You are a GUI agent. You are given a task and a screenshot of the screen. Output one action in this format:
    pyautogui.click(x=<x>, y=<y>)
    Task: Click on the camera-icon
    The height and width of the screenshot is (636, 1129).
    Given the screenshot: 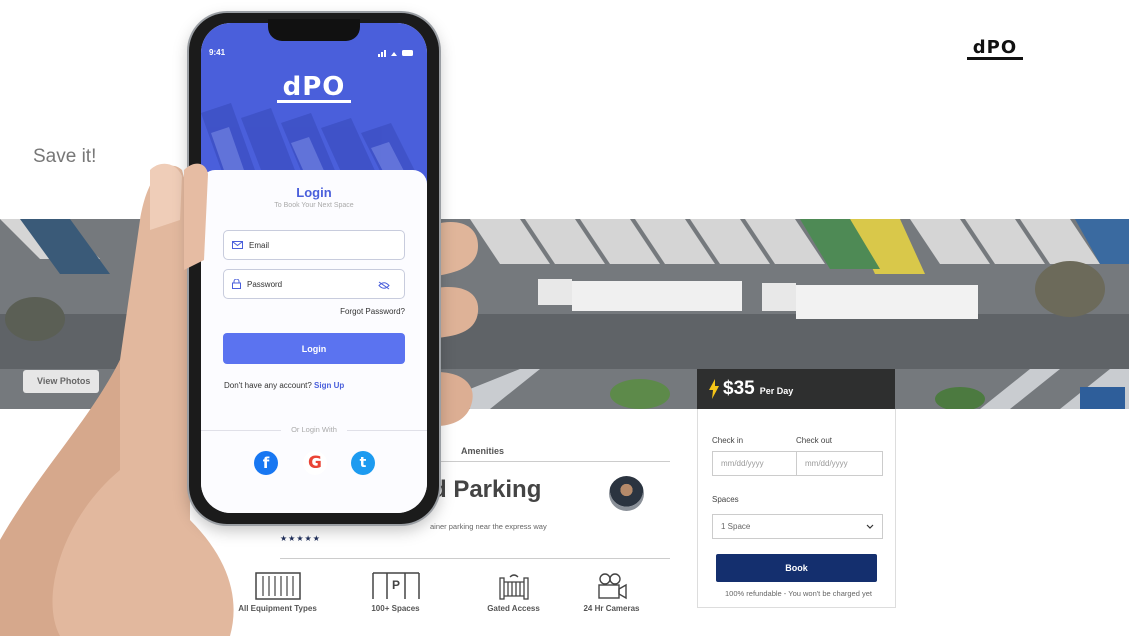 What is the action you would take?
    pyautogui.click(x=612, y=586)
    